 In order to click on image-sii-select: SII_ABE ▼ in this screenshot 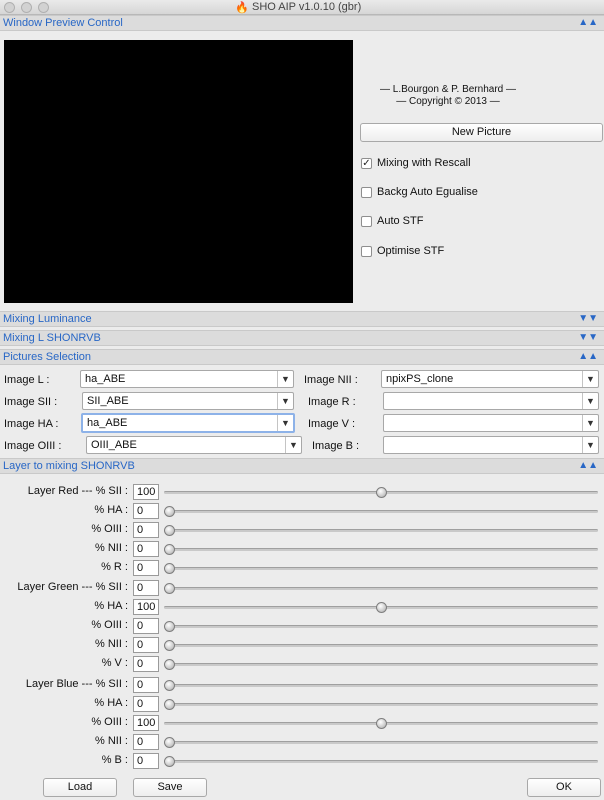, I will do `click(188, 401)`.